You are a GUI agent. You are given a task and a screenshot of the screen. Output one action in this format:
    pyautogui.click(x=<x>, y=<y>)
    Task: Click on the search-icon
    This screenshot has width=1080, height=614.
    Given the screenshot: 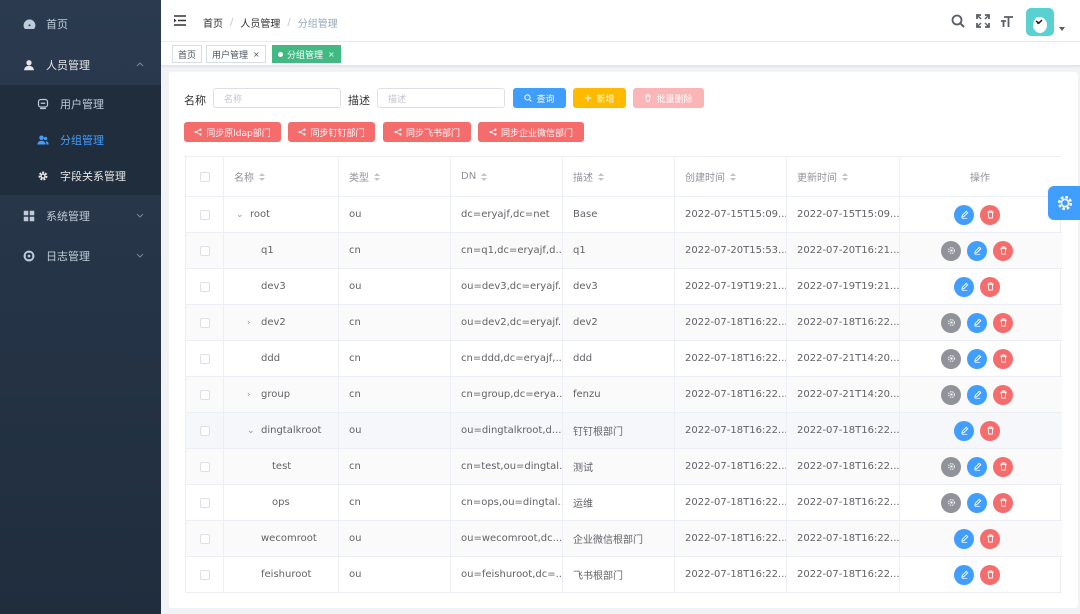 What is the action you would take?
    pyautogui.click(x=958, y=21)
    